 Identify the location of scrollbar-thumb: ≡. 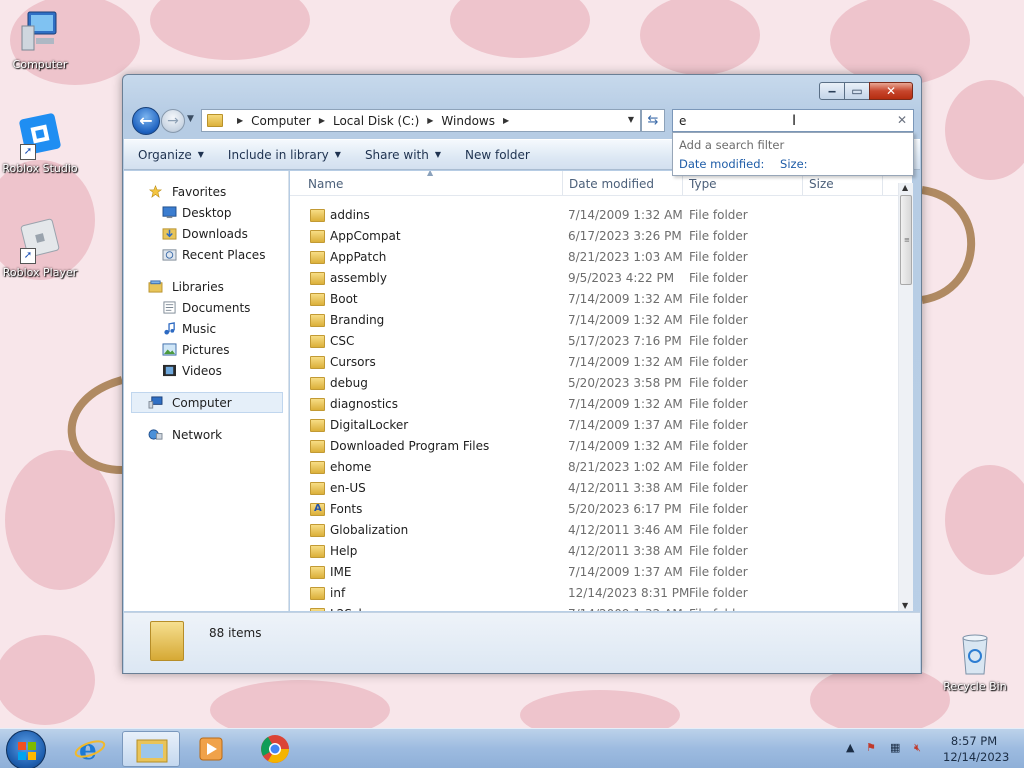
(906, 240).